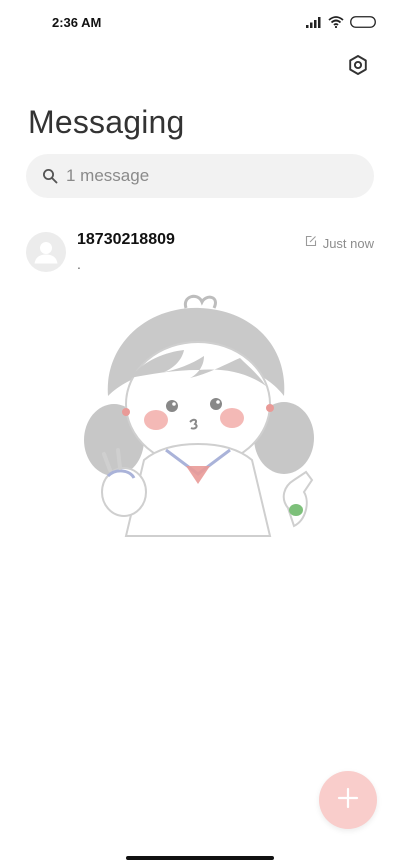 Image resolution: width=400 pixels, height=866 pixels. Describe the element at coordinates (108, 175) in the screenshot. I see `search-placeholder: 1 message` at that location.